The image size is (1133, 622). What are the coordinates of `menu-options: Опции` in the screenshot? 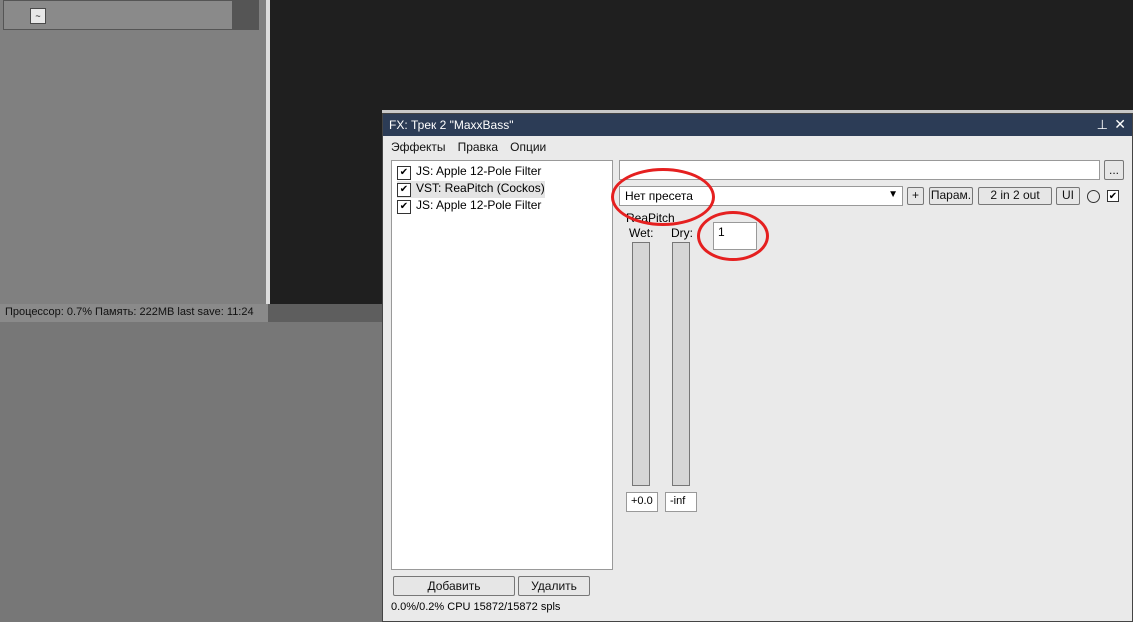 It's located at (528, 147).